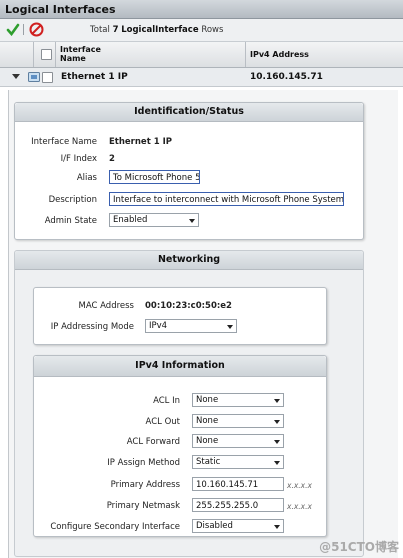  What do you see at coordinates (16, 76) in the screenshot?
I see `expand-arrow-icon` at bounding box center [16, 76].